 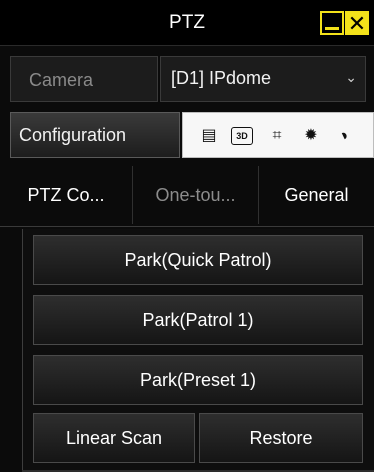 I want to click on tab-divider, so click(x=187, y=226).